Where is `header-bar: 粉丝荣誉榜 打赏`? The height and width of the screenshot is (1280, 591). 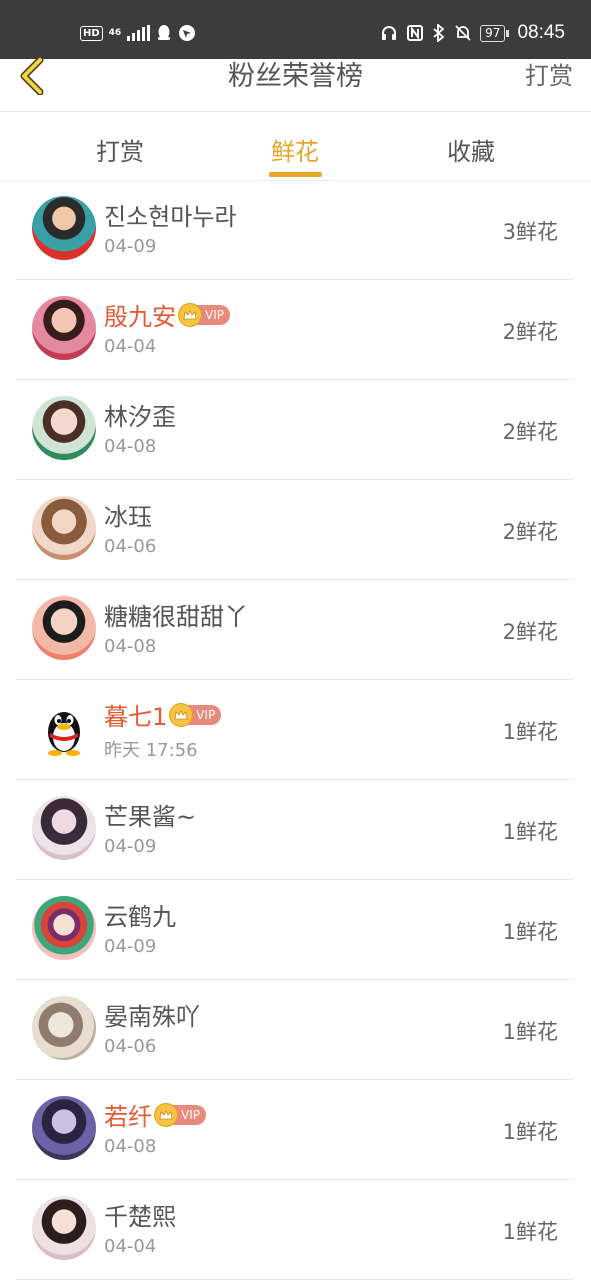 header-bar: 粉丝荣誉榜 打赏 is located at coordinates (295, 84).